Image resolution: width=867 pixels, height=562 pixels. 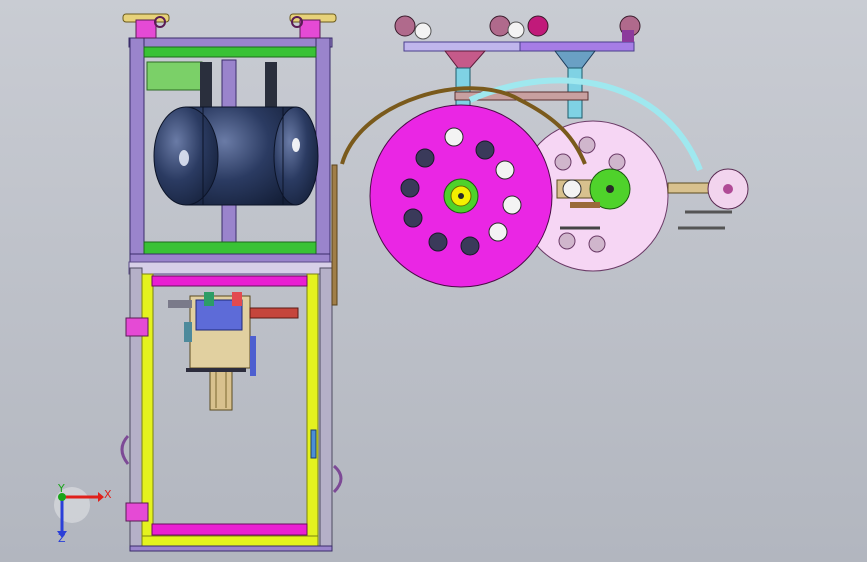 What do you see at coordinates (146, 26) in the screenshot?
I see `caster-left` at bounding box center [146, 26].